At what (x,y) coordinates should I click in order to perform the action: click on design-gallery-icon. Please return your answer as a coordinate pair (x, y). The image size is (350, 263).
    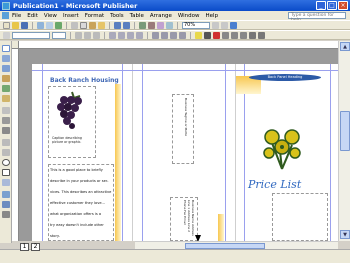
    Looking at the image, I should click on (6, 194).